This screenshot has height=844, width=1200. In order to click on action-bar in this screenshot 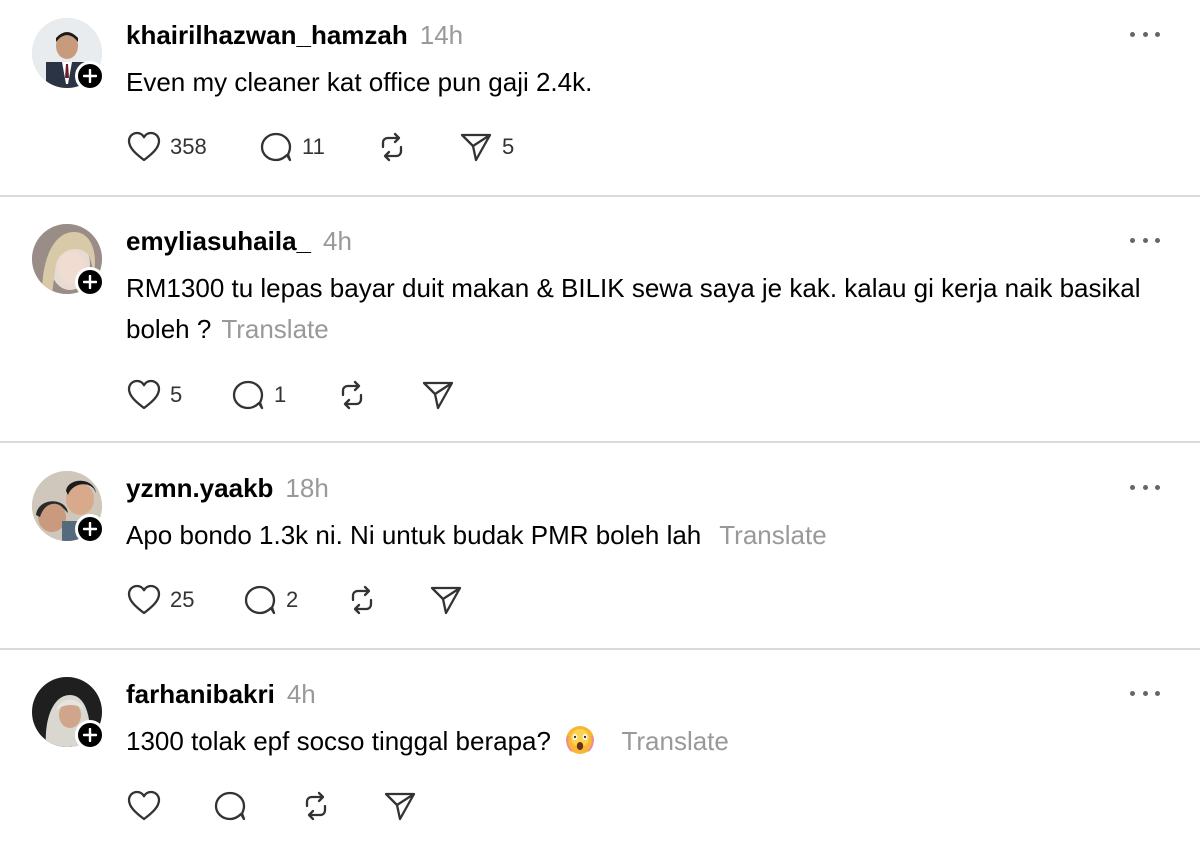, I will do `click(272, 806)`.